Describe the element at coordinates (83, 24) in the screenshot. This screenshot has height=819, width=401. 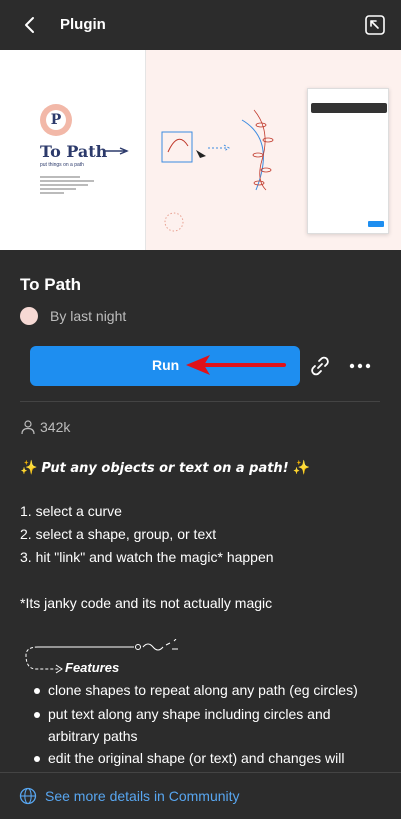
I see `header-title: Plugin` at that location.